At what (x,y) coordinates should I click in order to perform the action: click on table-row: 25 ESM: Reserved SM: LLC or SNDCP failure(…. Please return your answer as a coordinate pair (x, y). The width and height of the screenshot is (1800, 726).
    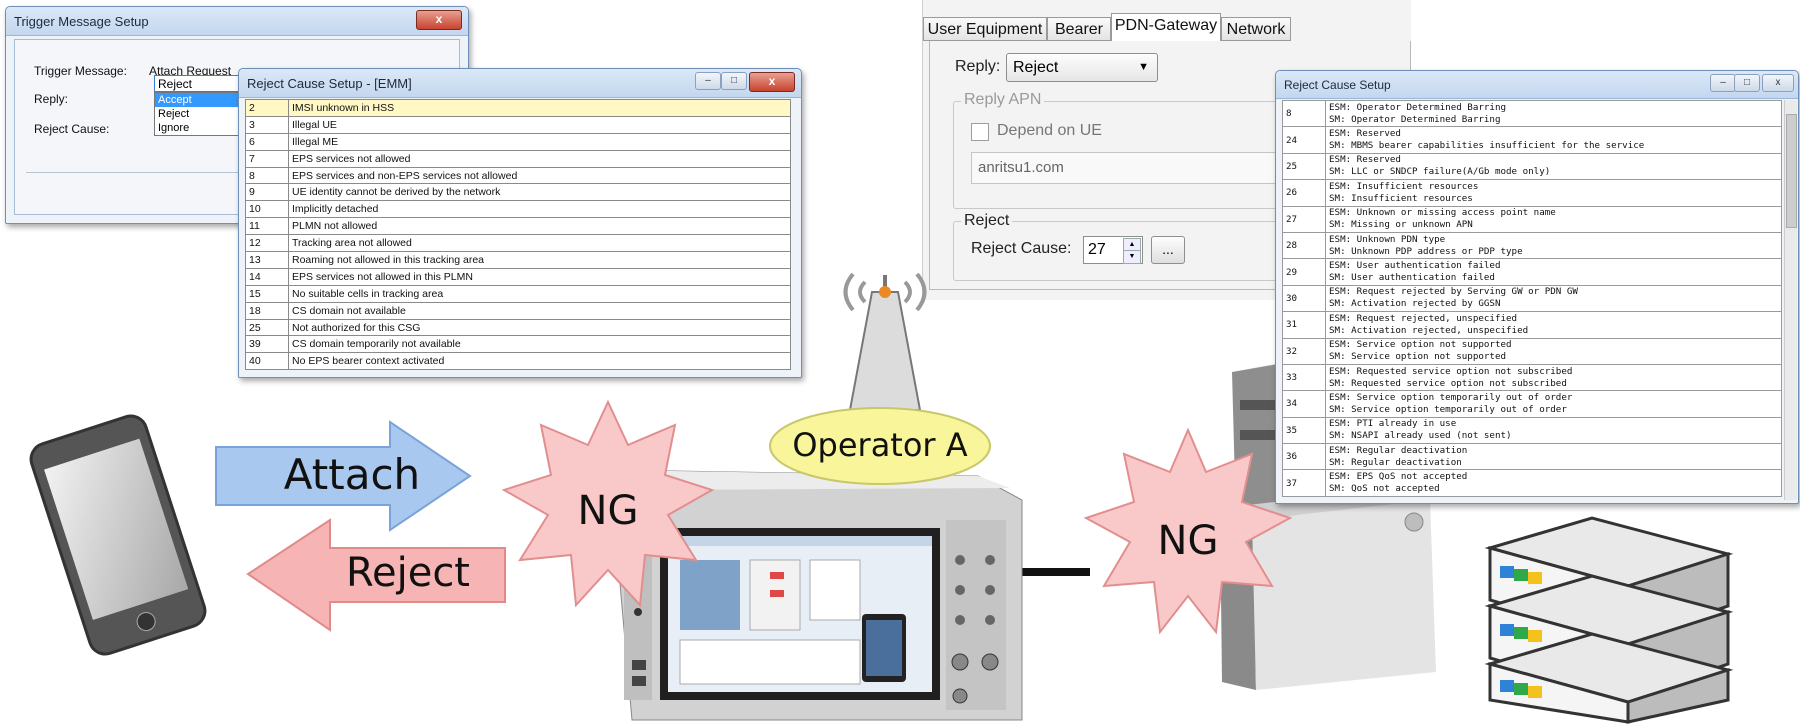
    Looking at the image, I should click on (1532, 166).